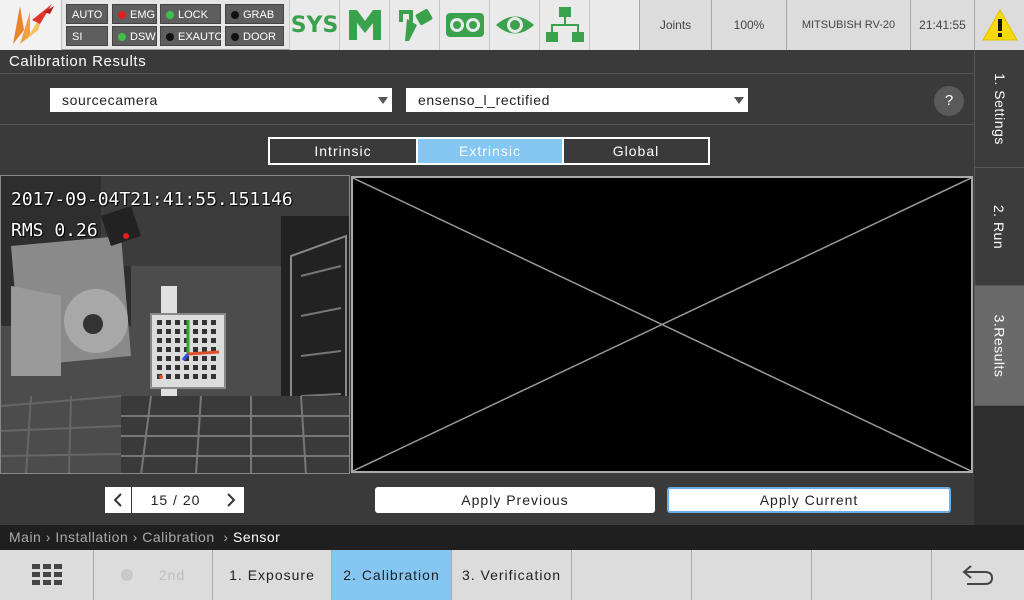 This screenshot has height=600, width=1024. I want to click on right-step-tabs: 1. Settings 2. Run 3.Results, so click(999, 287).